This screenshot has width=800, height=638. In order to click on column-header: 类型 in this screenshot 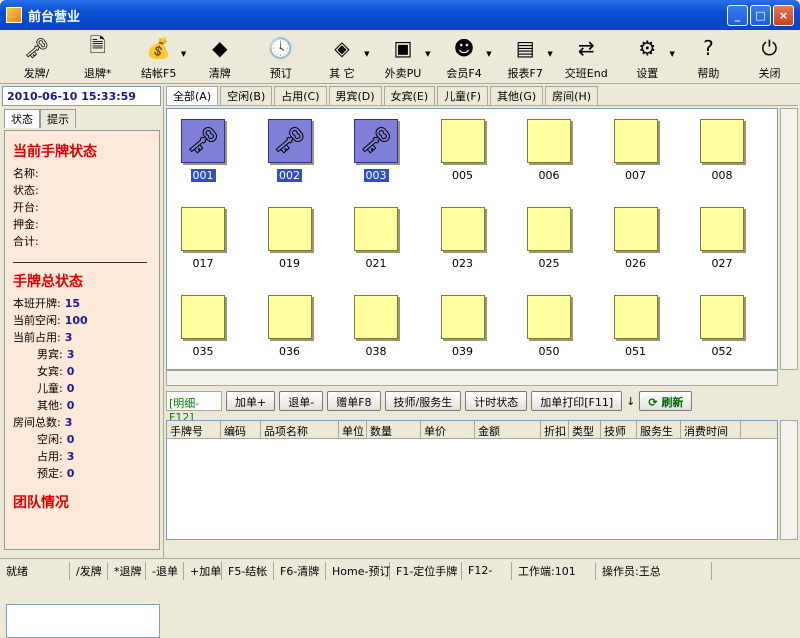, I will do `click(585, 429)`.